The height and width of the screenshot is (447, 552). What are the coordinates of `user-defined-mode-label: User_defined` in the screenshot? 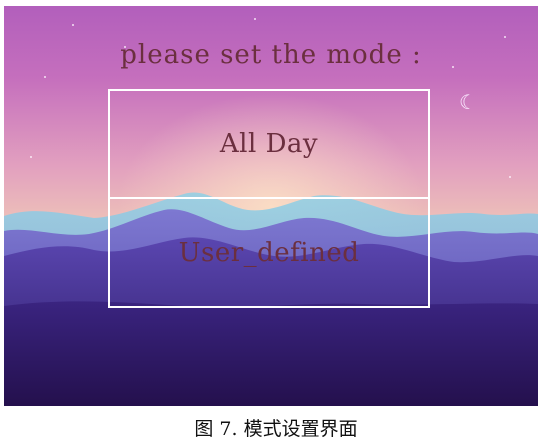 It's located at (269, 252).